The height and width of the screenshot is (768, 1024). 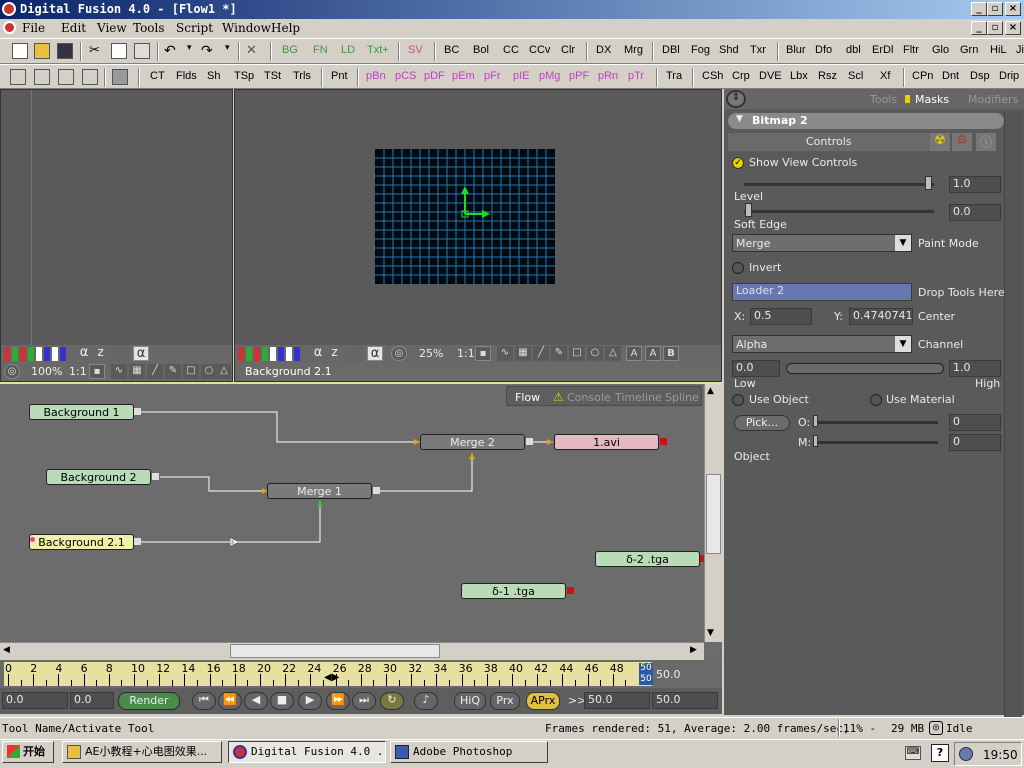 I want to click on line-tool-icon: ╱, so click(x=155, y=371).